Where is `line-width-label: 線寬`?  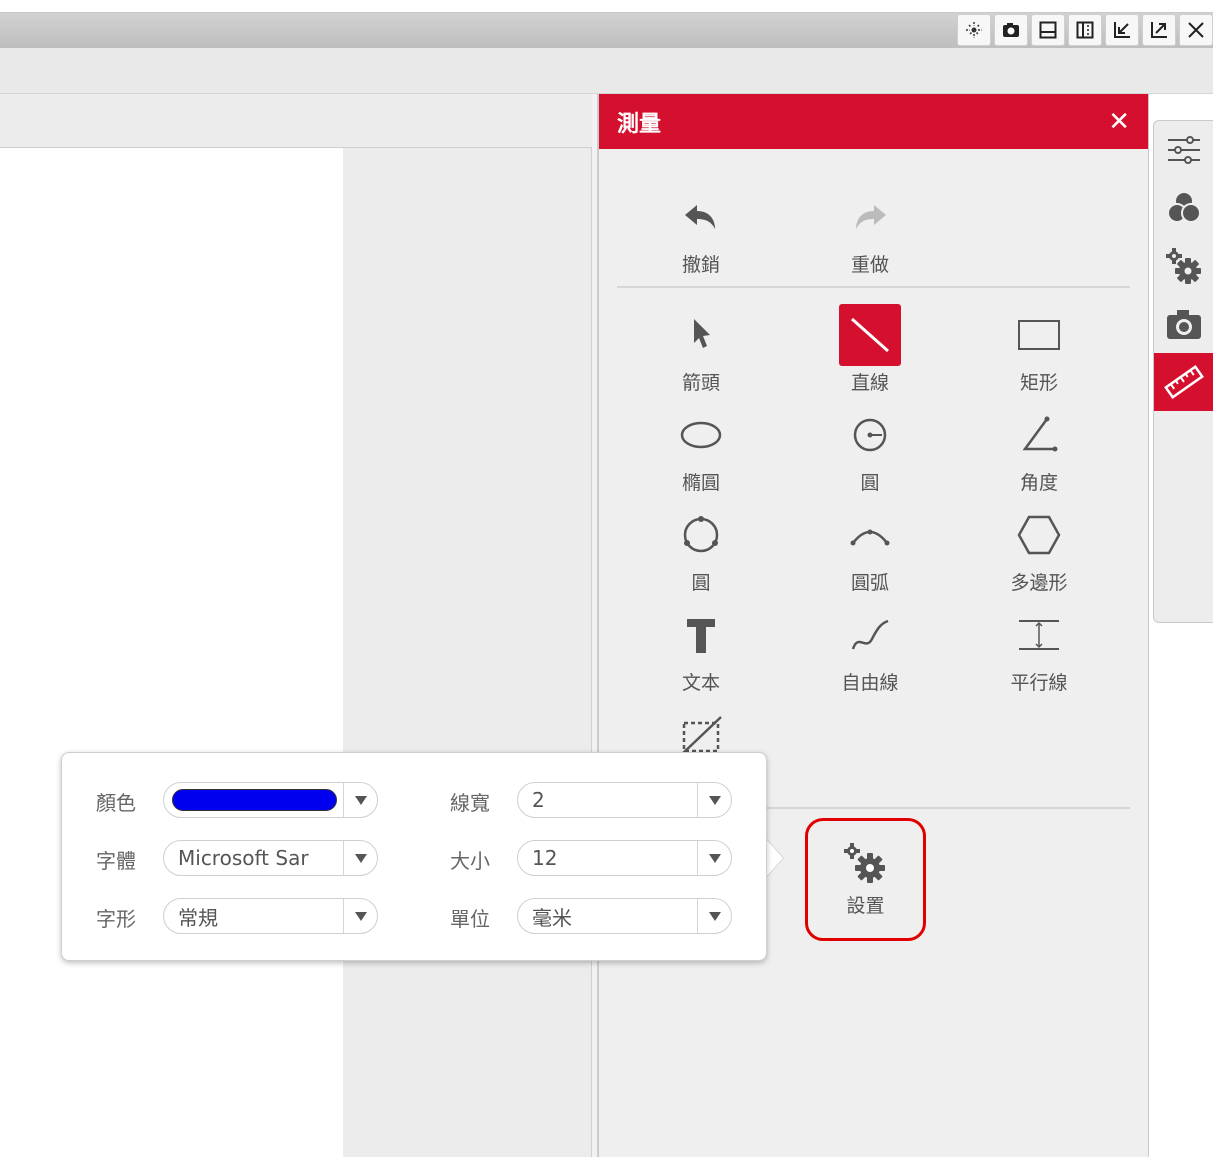
line-width-label: 線寬 is located at coordinates (470, 803).